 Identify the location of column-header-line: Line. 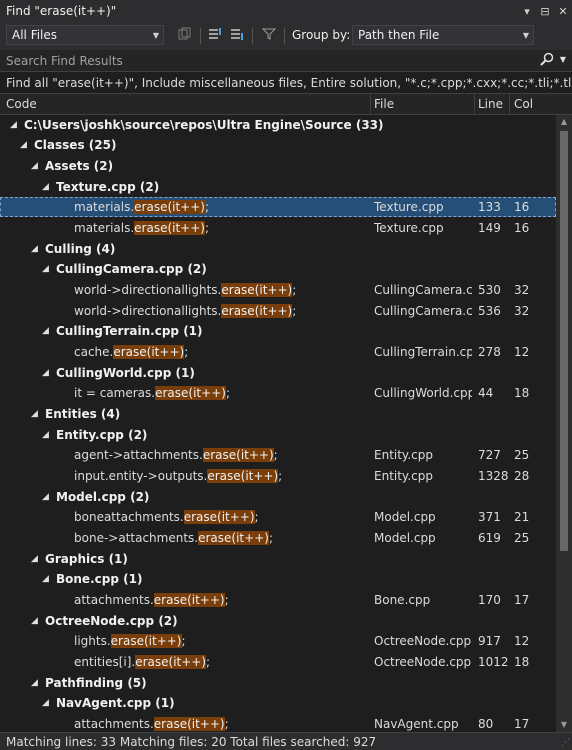
(490, 104).